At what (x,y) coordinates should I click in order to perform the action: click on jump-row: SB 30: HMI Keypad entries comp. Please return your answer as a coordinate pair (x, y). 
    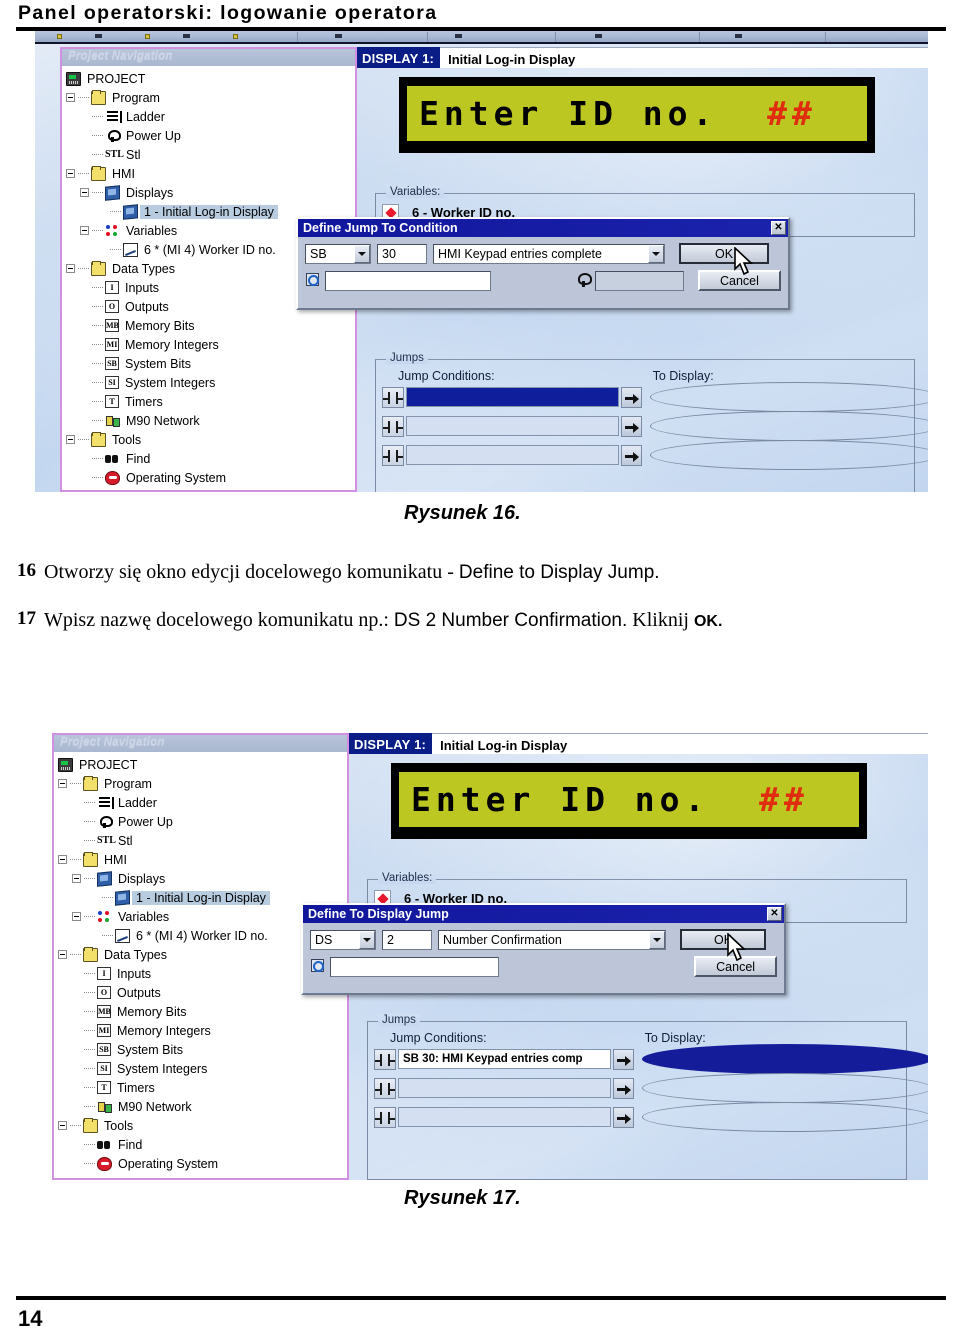
    Looking at the image, I should click on (651, 1059).